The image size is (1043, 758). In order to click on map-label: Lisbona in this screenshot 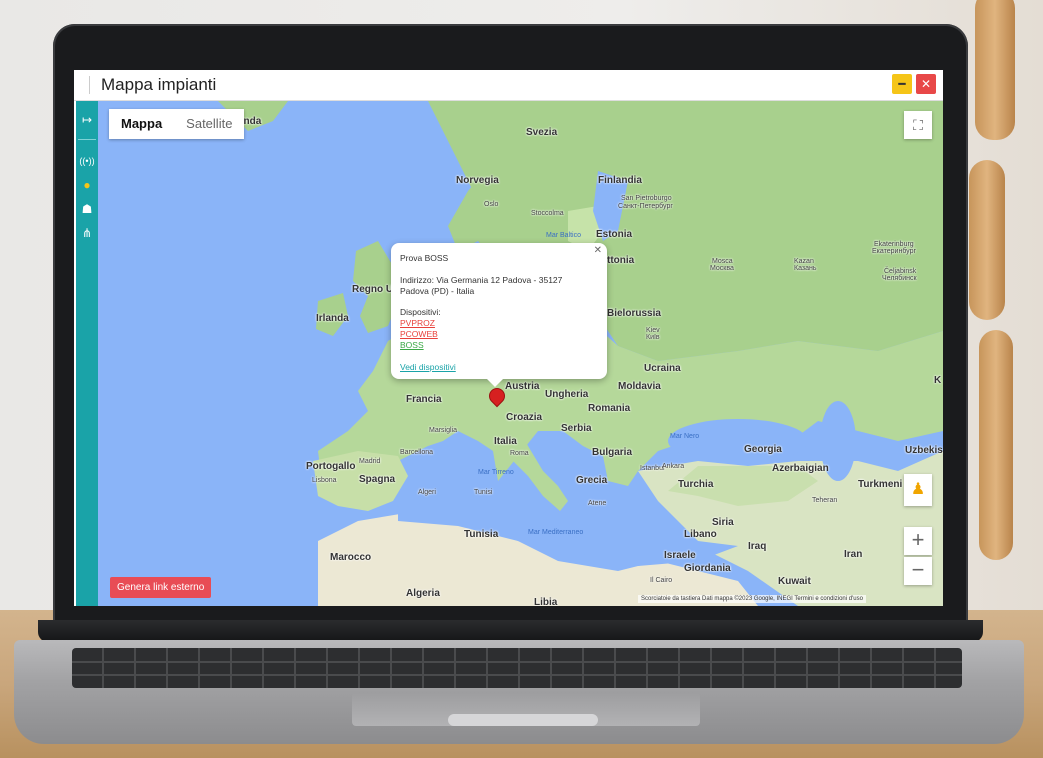, I will do `click(324, 480)`.